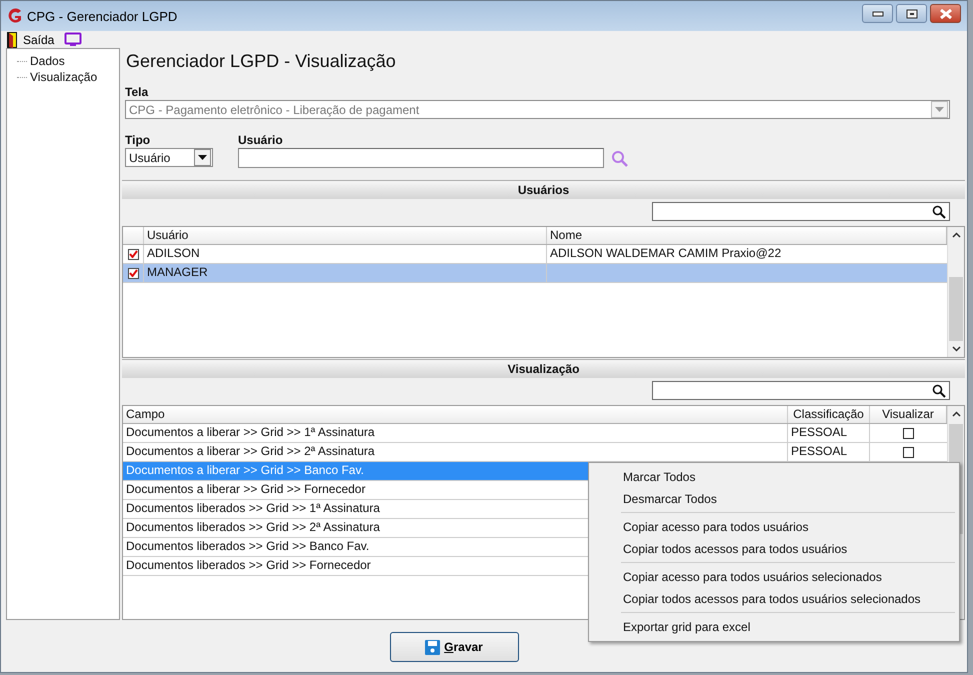 Image resolution: width=973 pixels, height=675 pixels. I want to click on field-label: Tela, so click(137, 92).